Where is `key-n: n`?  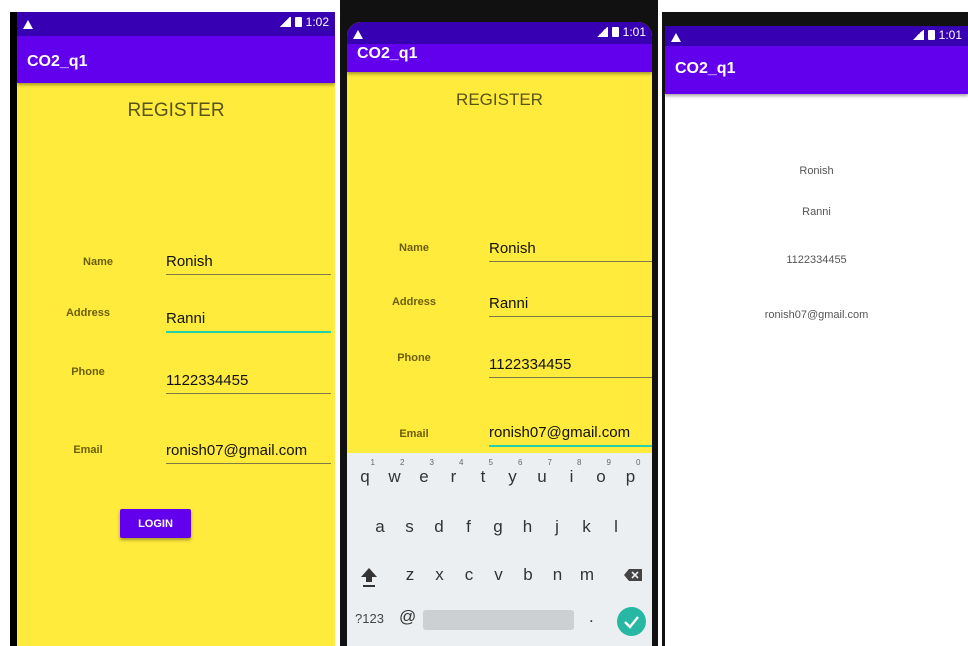 key-n: n is located at coordinates (558, 575).